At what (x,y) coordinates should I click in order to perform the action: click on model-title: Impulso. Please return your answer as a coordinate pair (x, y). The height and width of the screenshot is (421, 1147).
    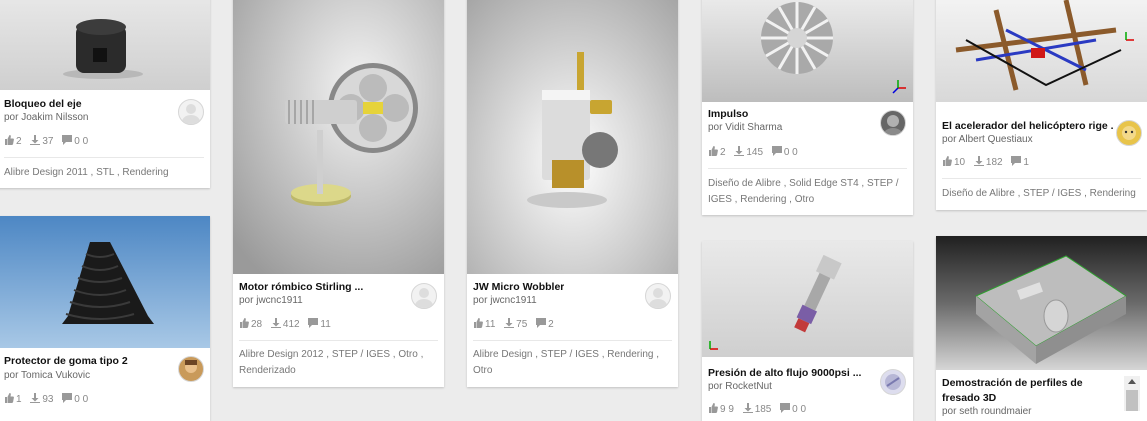
    Looking at the image, I should click on (728, 114).